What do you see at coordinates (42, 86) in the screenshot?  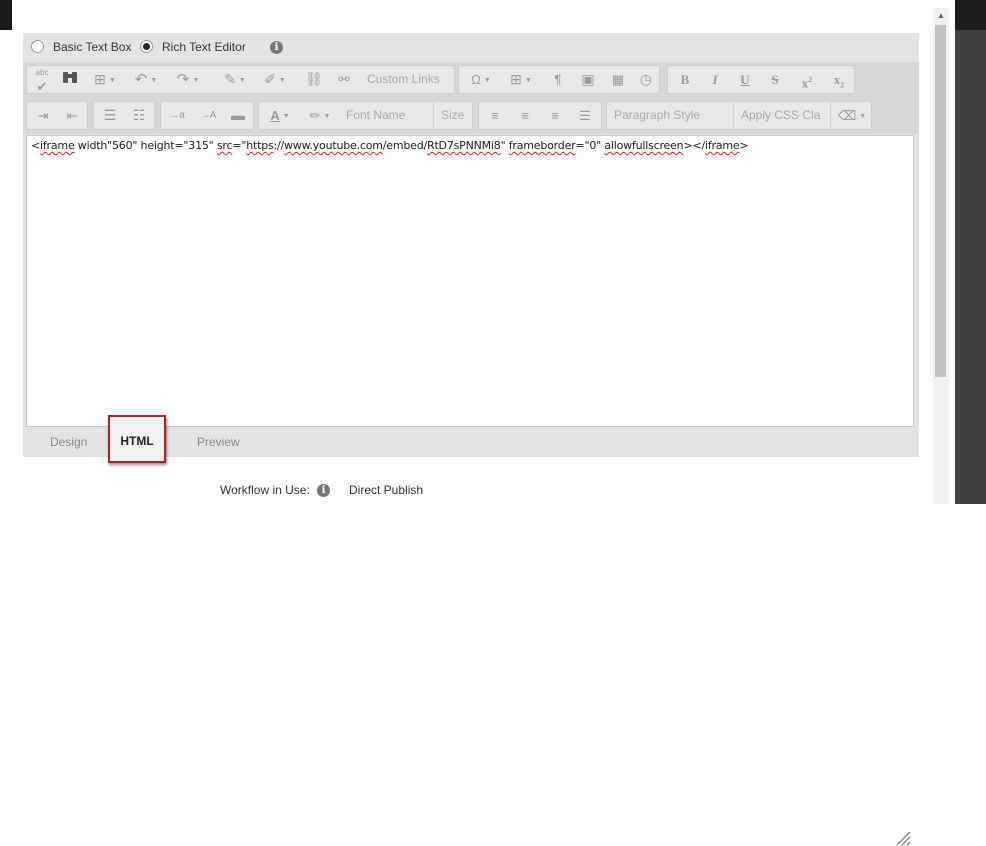 I see `checkmark-icon: ✔` at bounding box center [42, 86].